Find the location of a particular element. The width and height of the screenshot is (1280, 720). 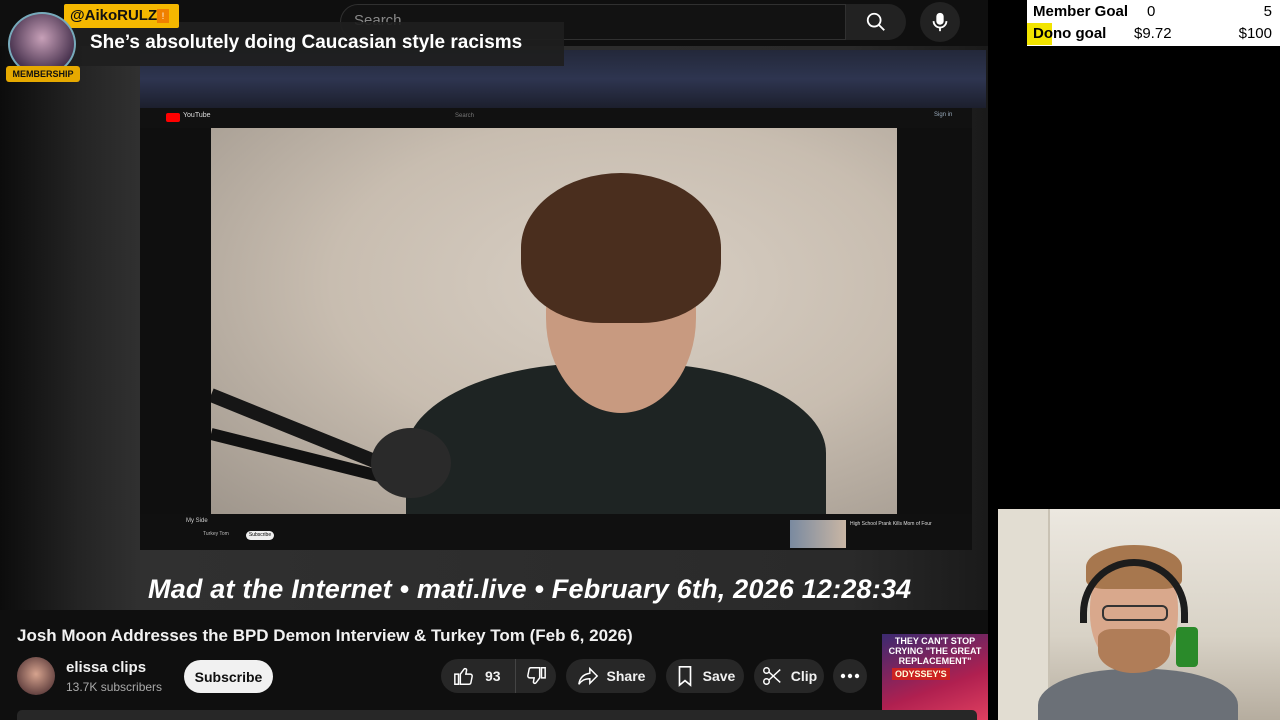

goal-panel: Member Goal 0 5 Dono goal $9.72 $100 is located at coordinates (1153, 23).